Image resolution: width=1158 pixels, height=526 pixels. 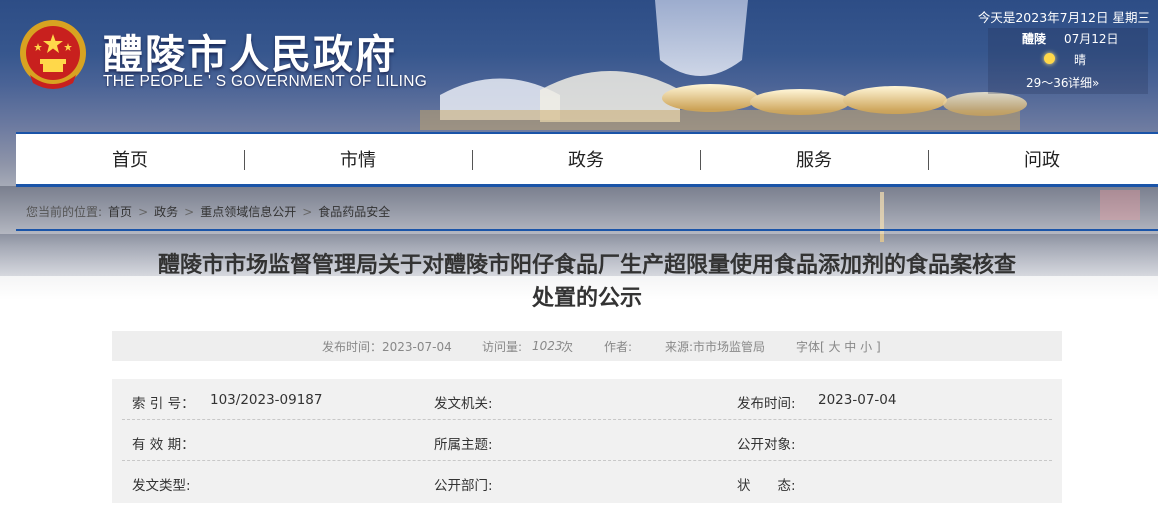 What do you see at coordinates (838, 346) in the screenshot?
I see `font-size-switcher: 字体[ 大 中 小 ]` at bounding box center [838, 346].